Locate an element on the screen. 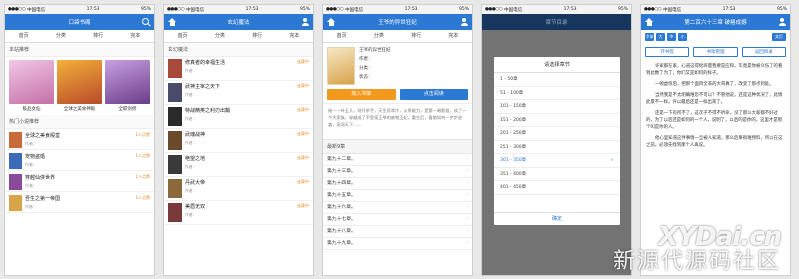 This screenshot has height=279, width=799. dialog-title: 请选择章节 is located at coordinates (557, 65).